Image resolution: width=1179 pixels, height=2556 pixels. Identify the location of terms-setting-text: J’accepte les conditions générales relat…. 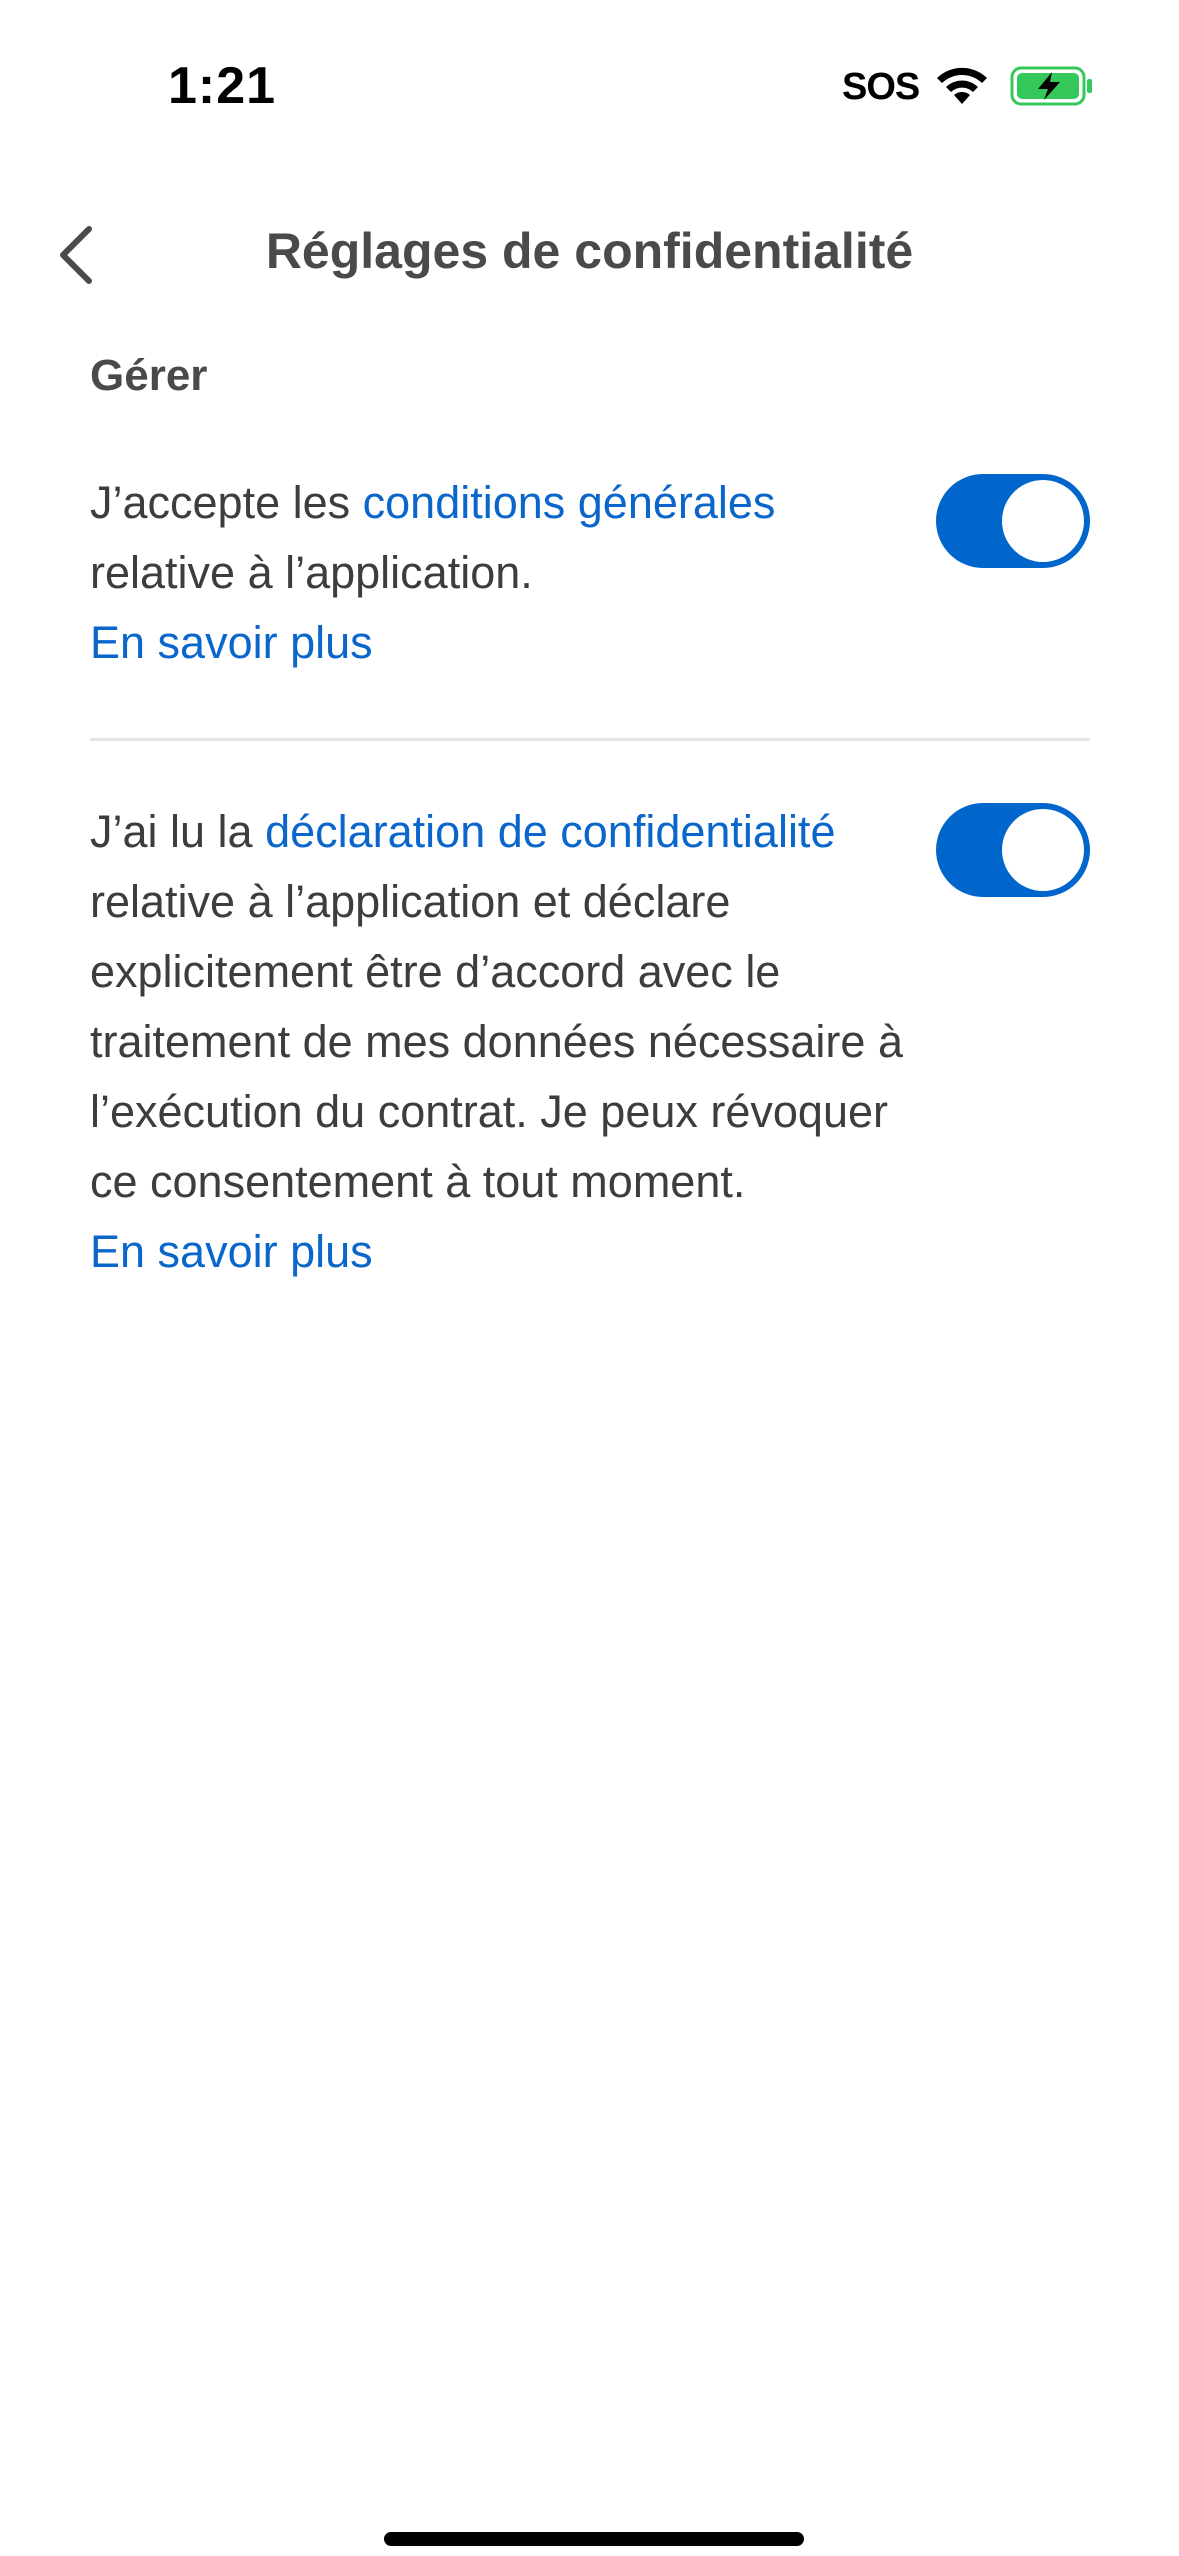
(500, 573).